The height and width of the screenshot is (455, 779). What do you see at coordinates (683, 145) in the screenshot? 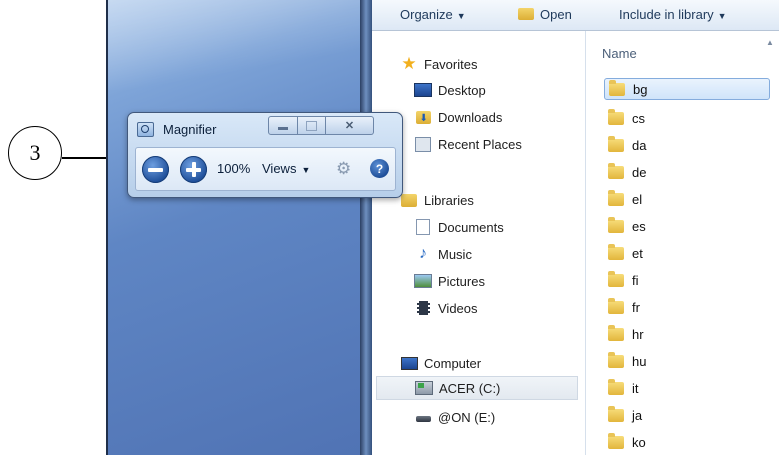
I see `folder-item: da` at bounding box center [683, 145].